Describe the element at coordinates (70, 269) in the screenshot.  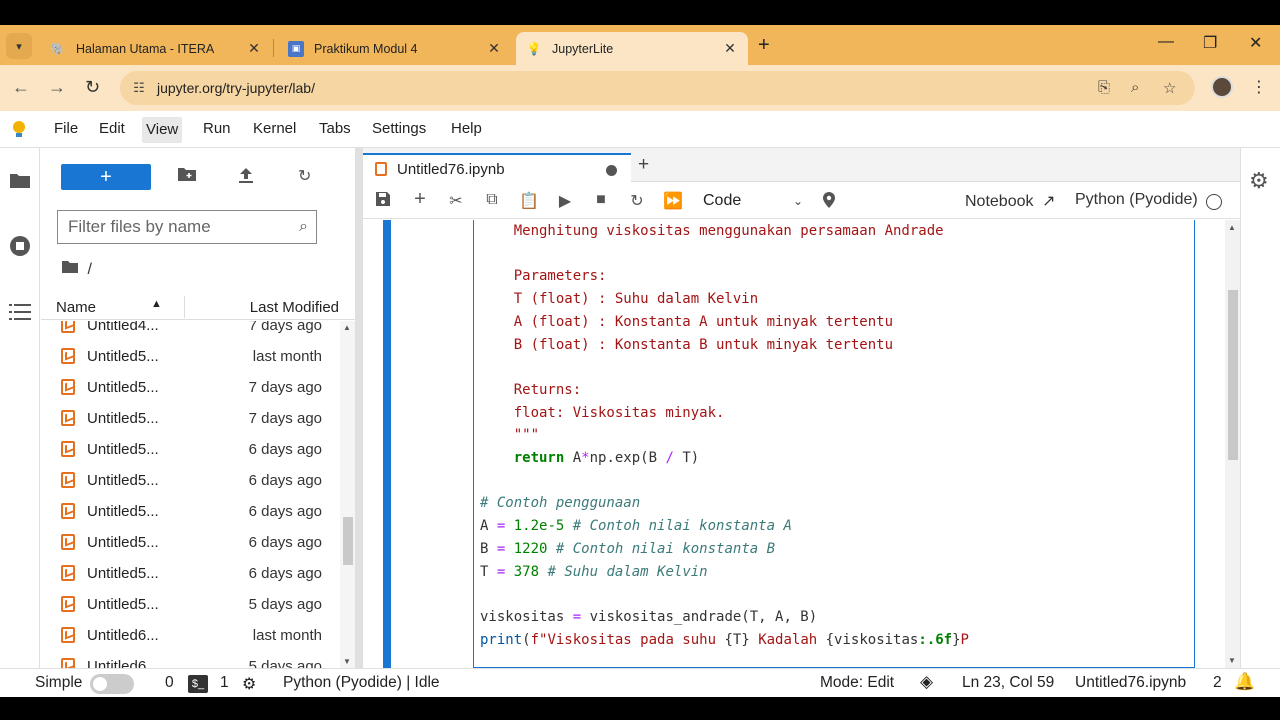
I see `home-folder-icon` at that location.